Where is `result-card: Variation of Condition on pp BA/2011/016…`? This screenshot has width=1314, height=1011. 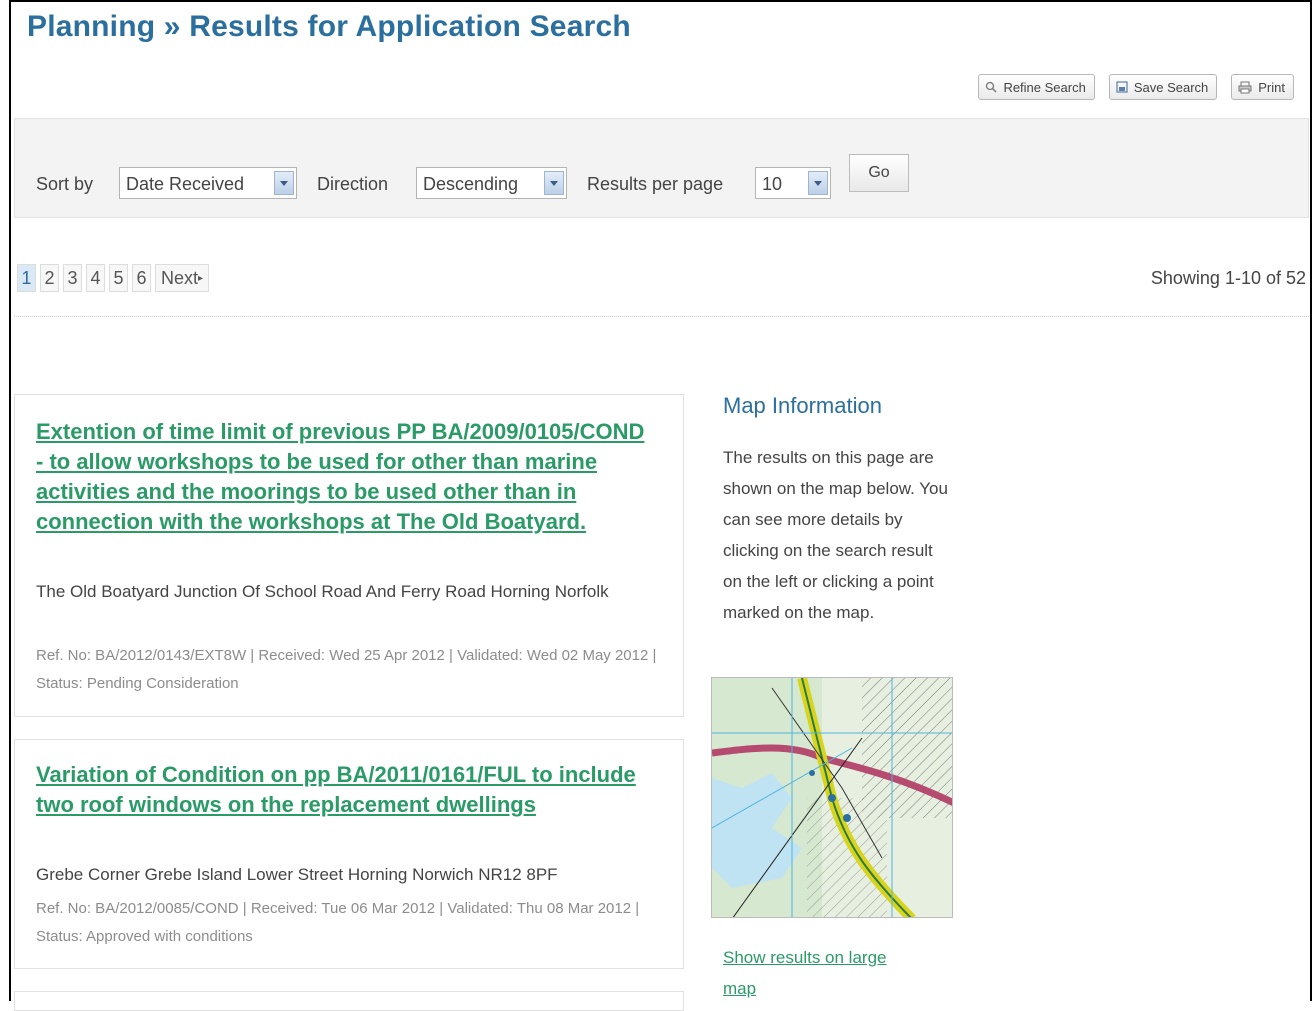 result-card: Variation of Condition on pp BA/2011/016… is located at coordinates (349, 854).